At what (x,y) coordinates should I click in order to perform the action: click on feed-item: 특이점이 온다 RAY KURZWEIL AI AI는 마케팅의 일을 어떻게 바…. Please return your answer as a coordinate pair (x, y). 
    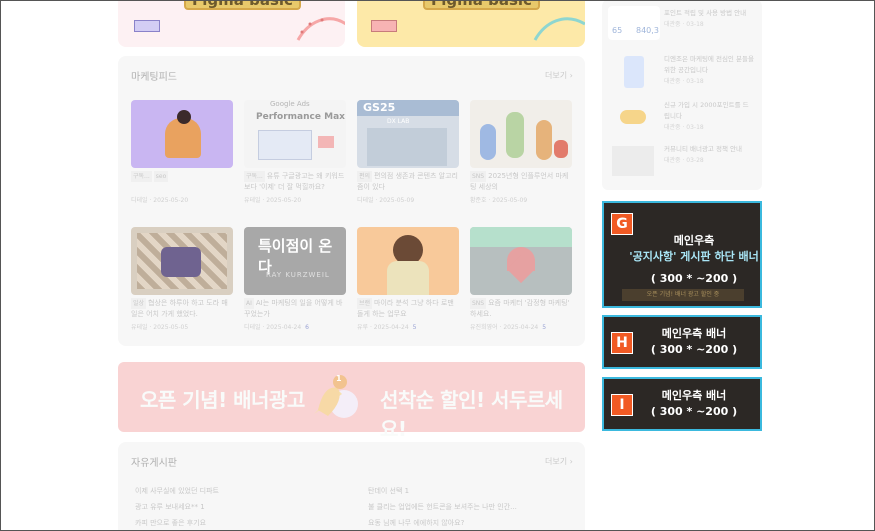
    Looking at the image, I should click on (295, 279).